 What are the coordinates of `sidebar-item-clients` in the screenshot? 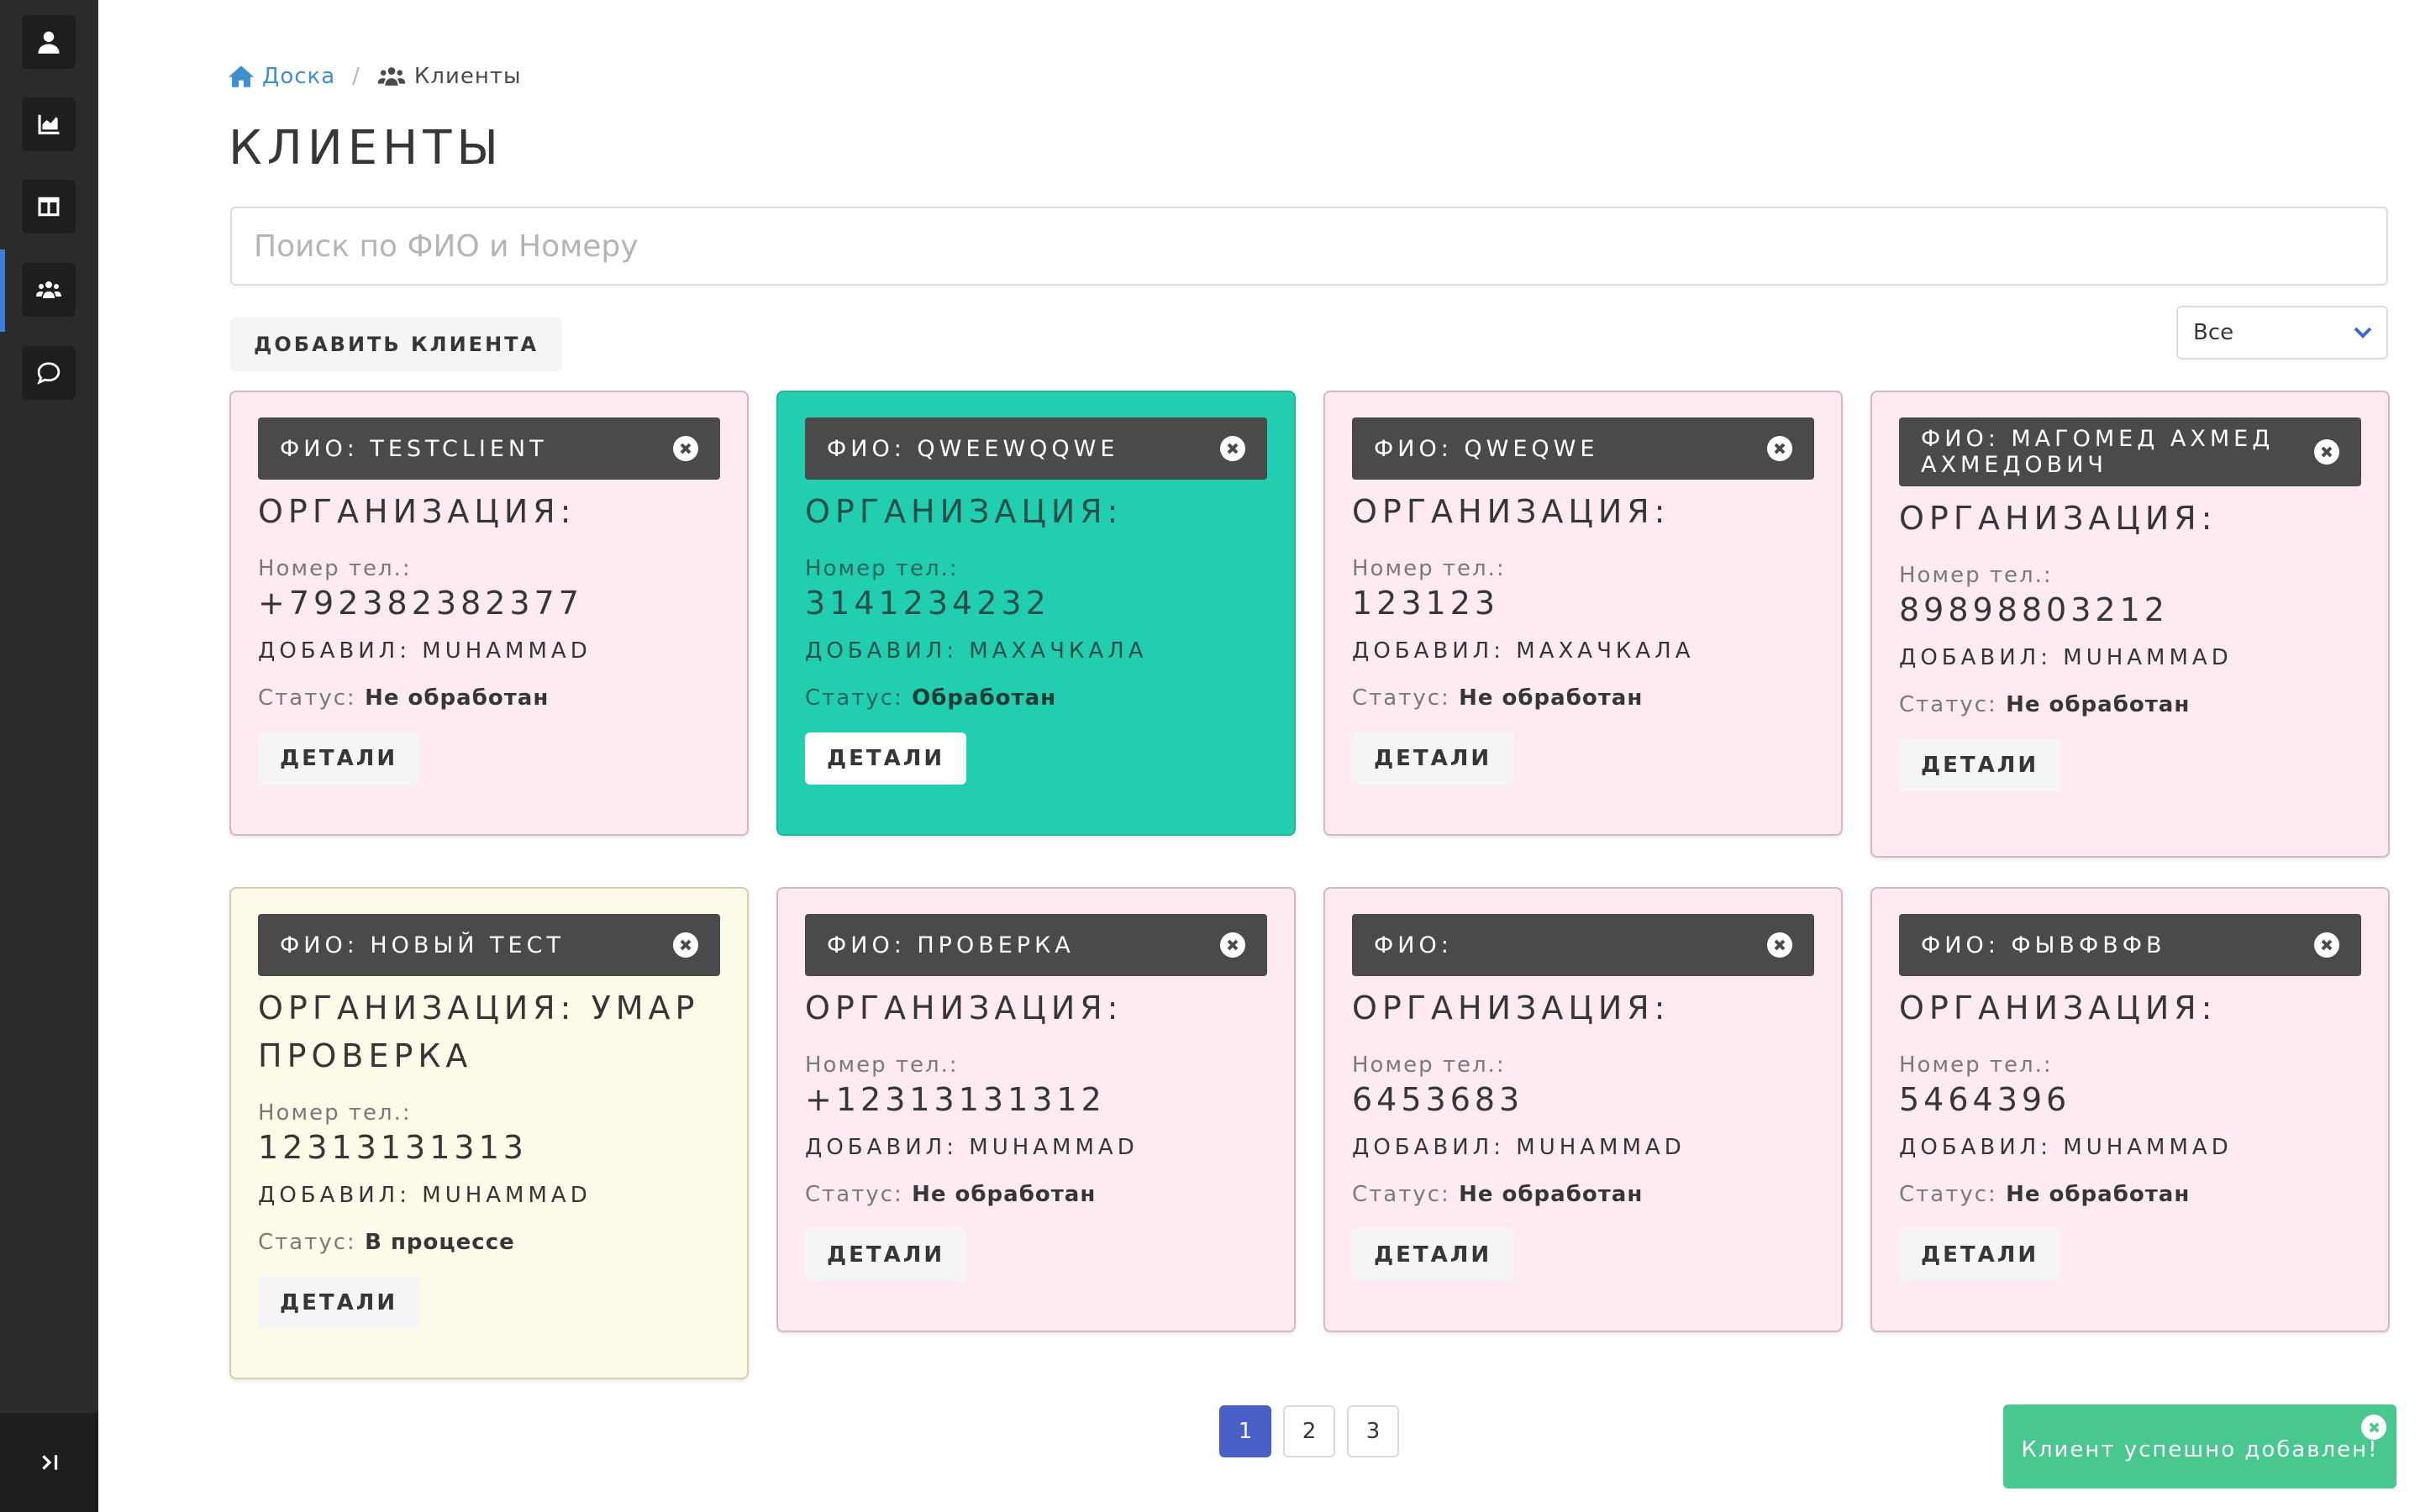 It's located at (49, 290).